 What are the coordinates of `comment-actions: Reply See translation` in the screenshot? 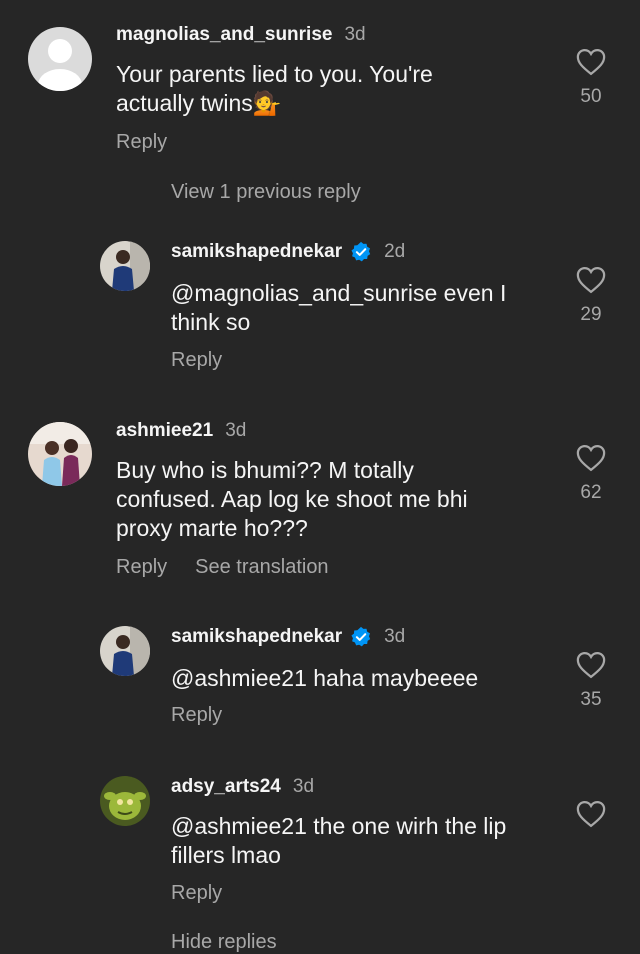 It's located at (236, 567).